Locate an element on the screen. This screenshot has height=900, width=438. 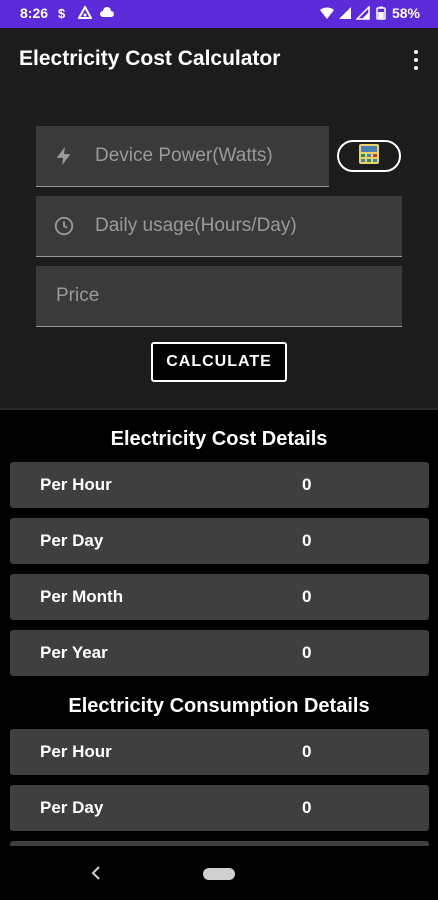
cost-row-label: Per Hour is located at coordinates (76, 484).